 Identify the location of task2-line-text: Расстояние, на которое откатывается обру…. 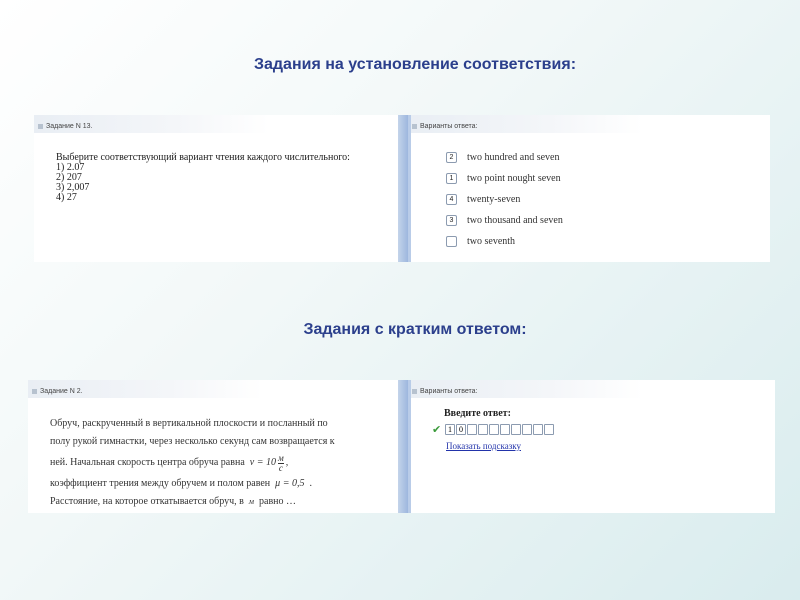
(147, 501).